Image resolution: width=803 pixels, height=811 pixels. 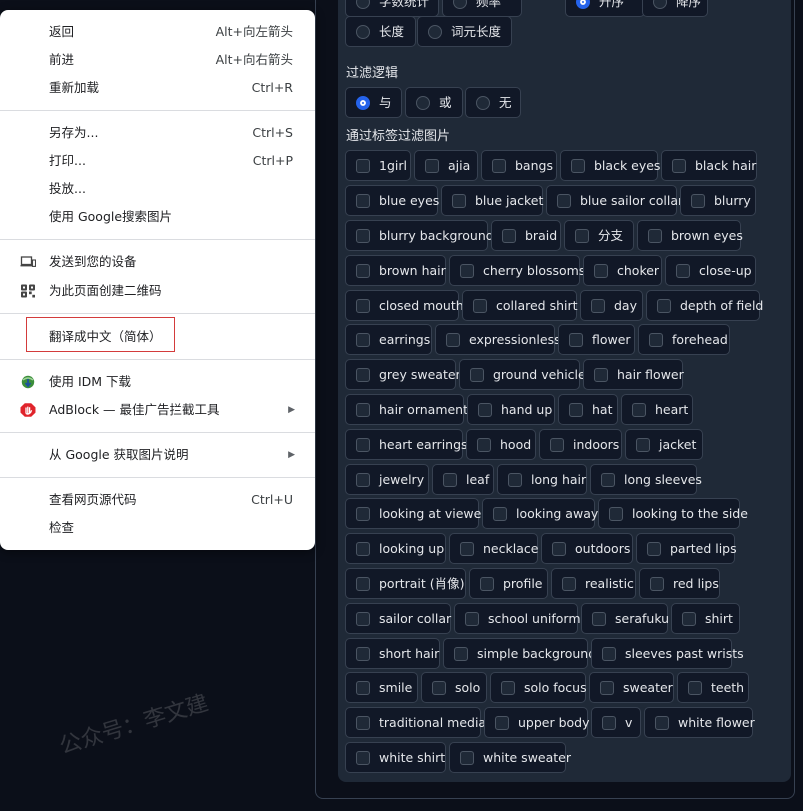 I want to click on tag-checkbox: ajia, so click(x=446, y=165).